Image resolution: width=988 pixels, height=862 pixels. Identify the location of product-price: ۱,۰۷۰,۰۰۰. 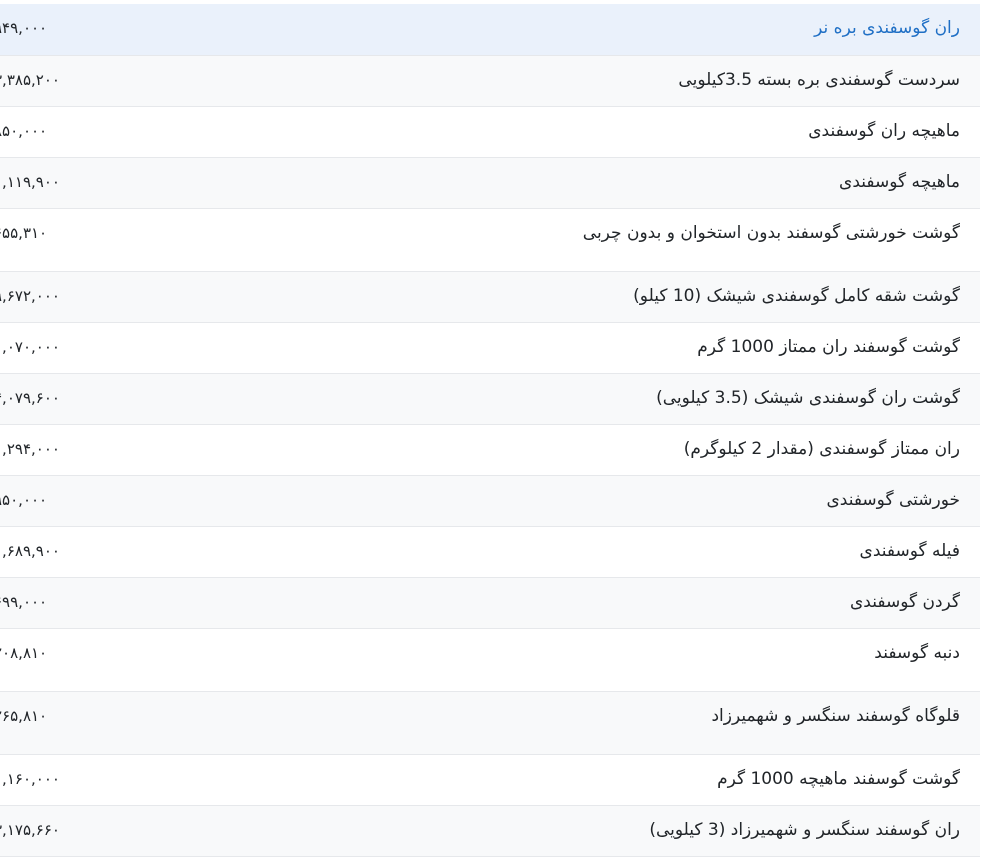
(30, 347).